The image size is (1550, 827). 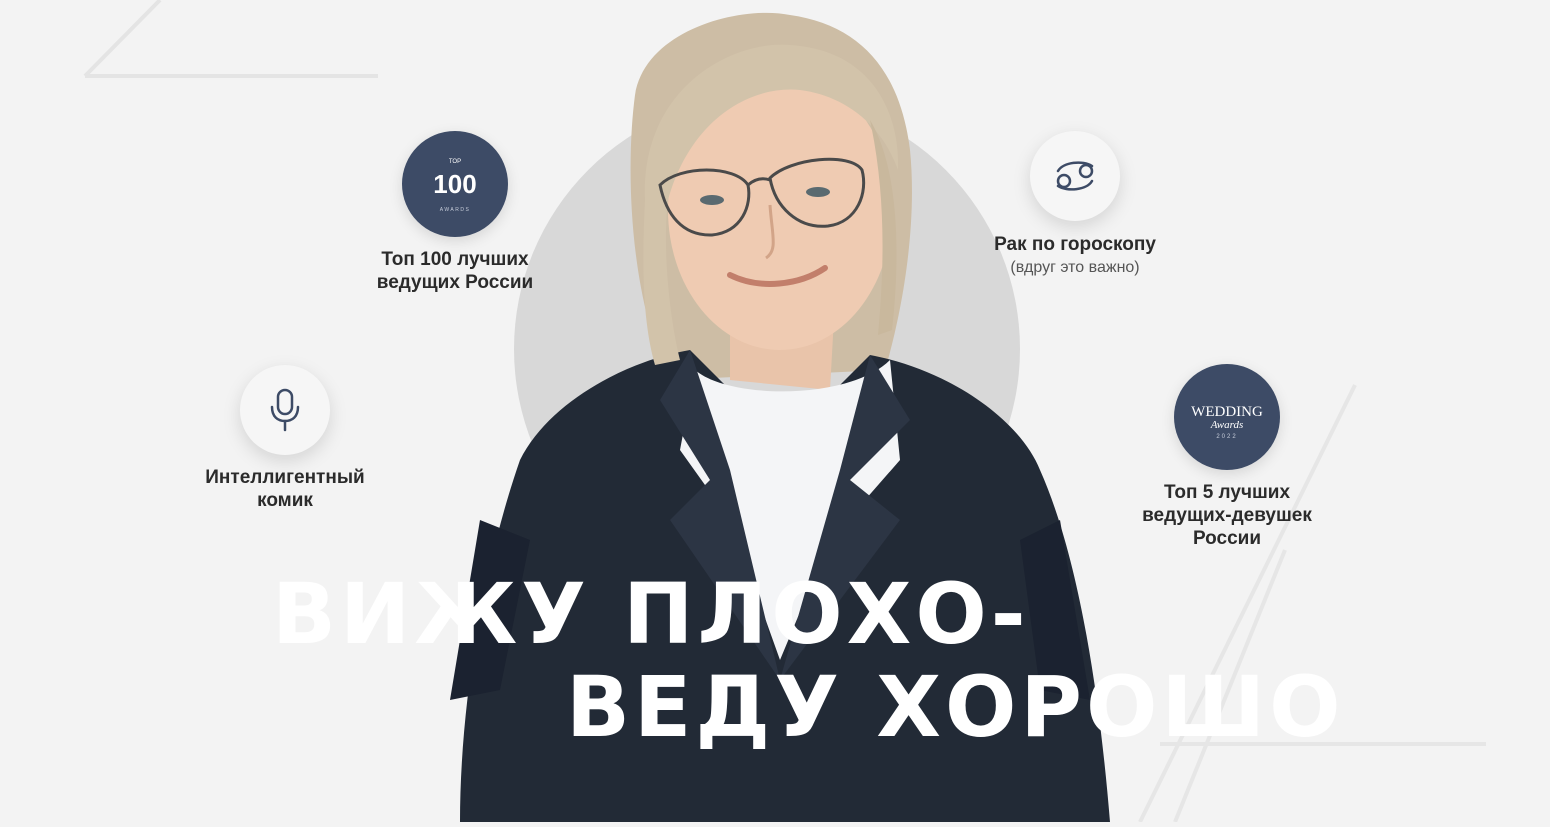 I want to click on top-100-awards-badge: TOP 100 AWARDS, so click(x=455, y=184).